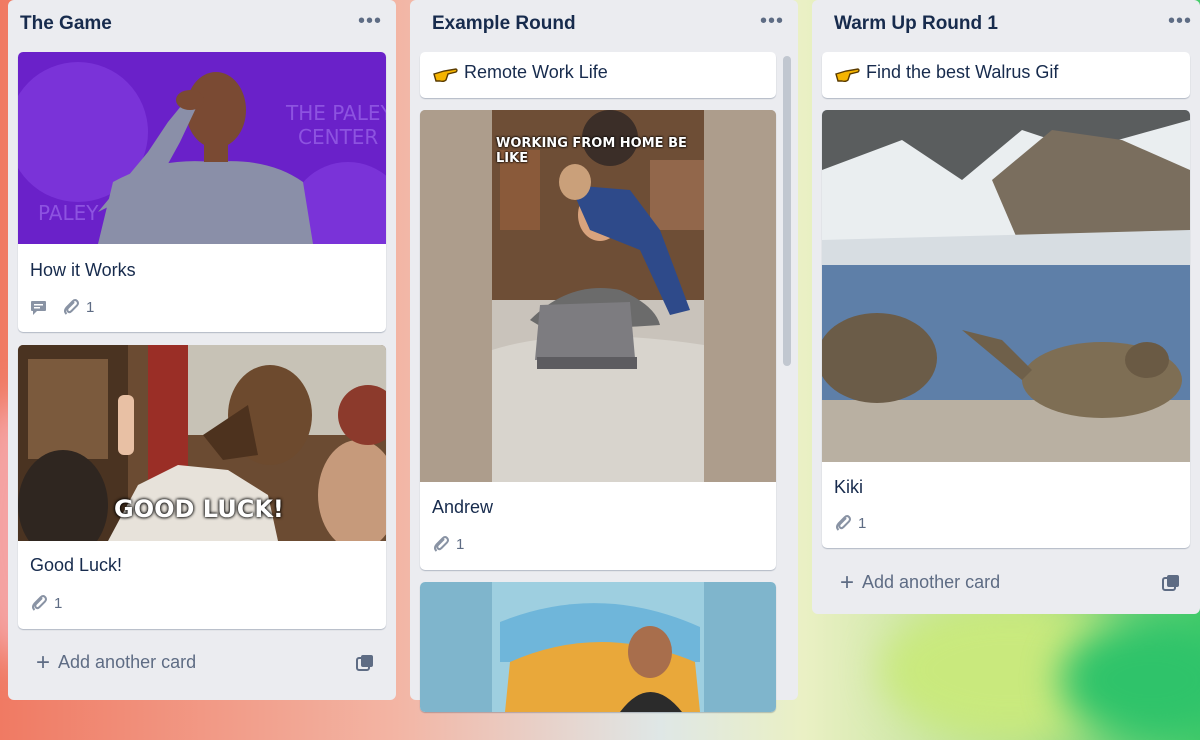 Image resolution: width=1200 pixels, height=740 pixels. I want to click on comment-icon, so click(39, 307).